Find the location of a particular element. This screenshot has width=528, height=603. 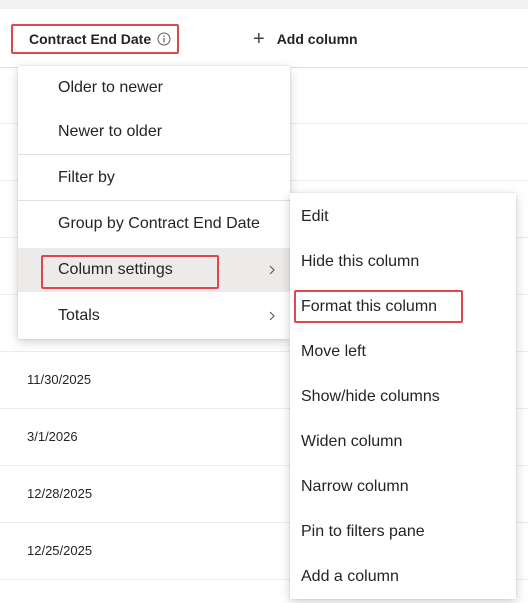

menu-item-label: Format this column is located at coordinates (369, 306).